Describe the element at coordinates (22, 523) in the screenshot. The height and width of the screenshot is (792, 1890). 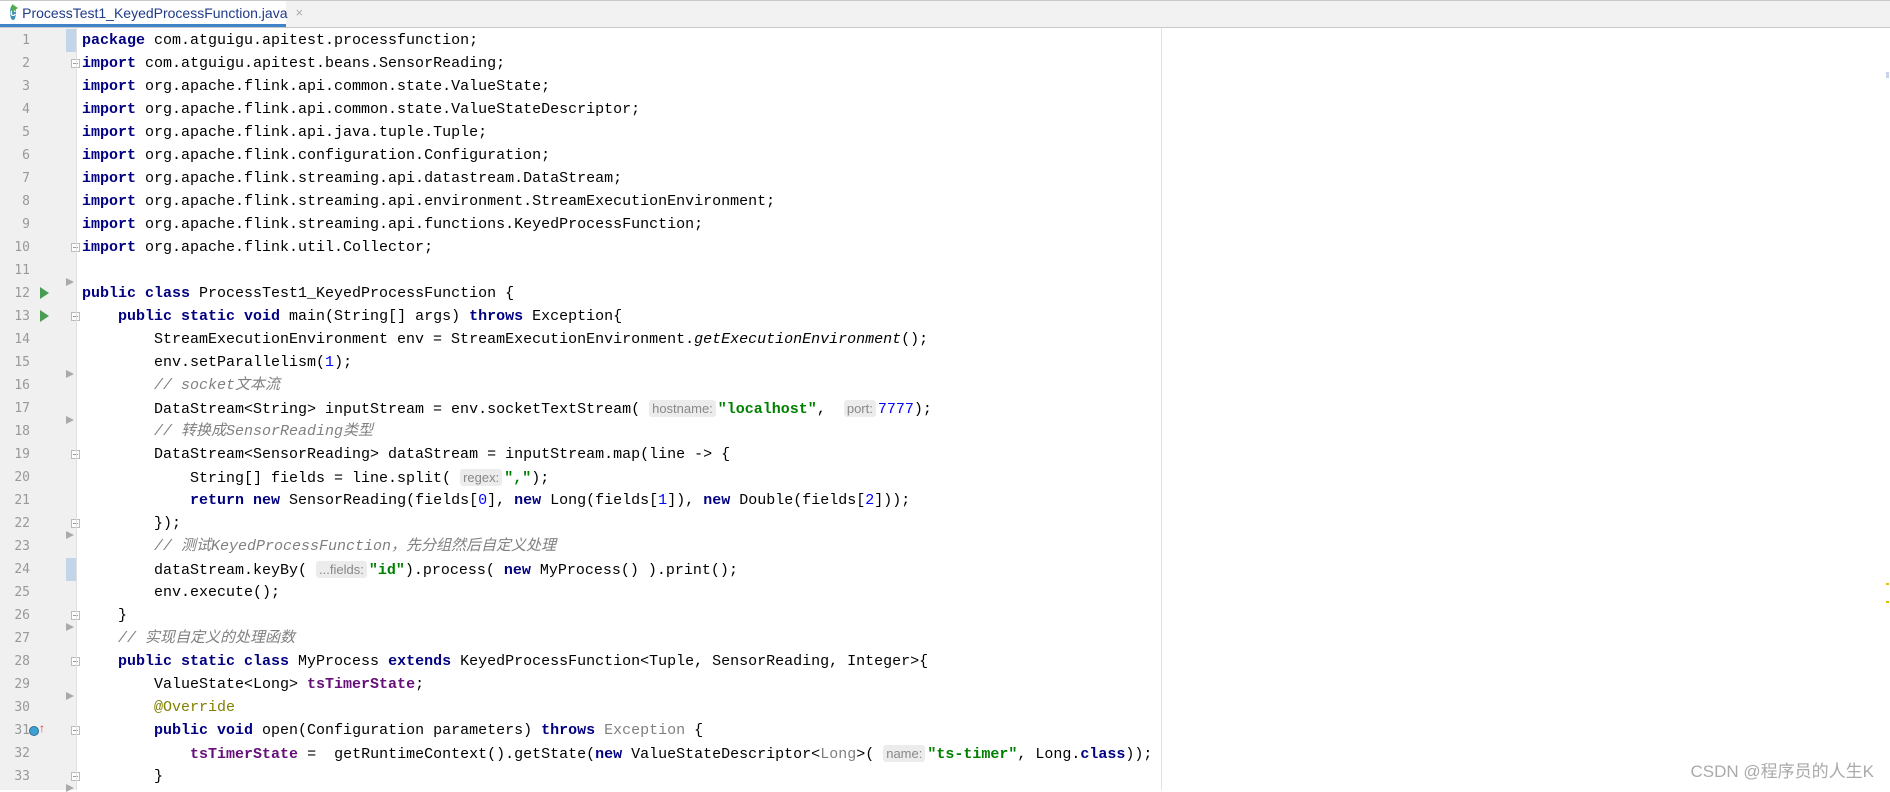
I see `line-number: 22` at that location.